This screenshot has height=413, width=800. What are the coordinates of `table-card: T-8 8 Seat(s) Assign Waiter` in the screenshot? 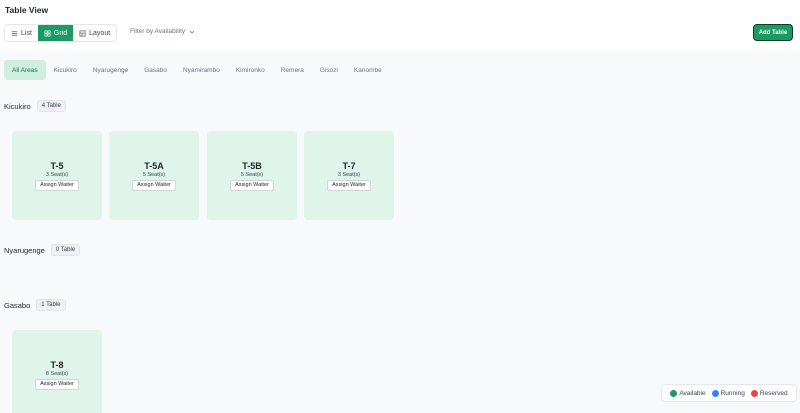 It's located at (57, 371).